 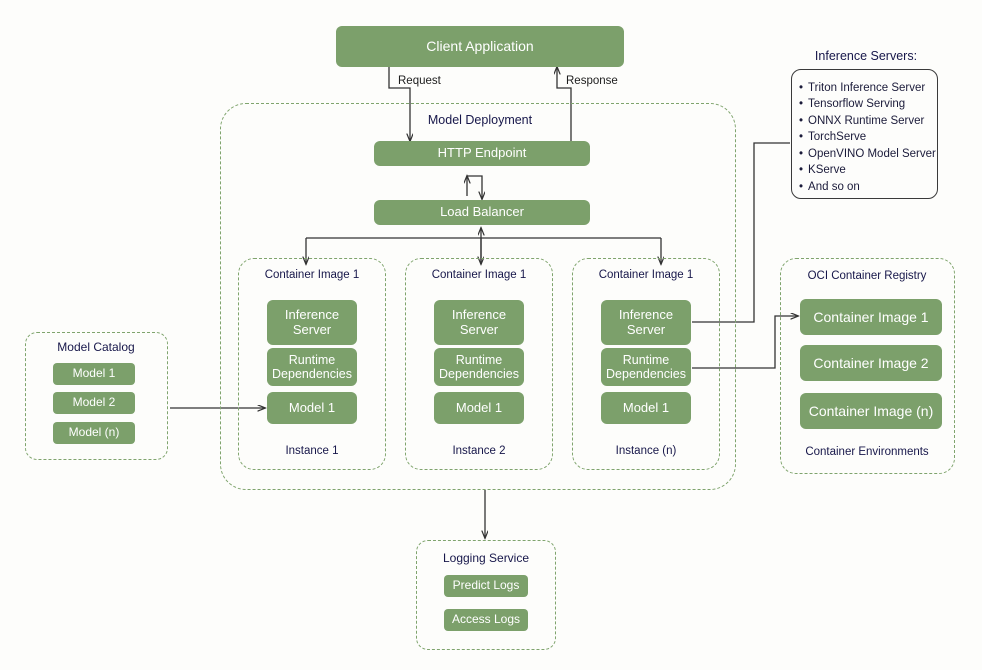 I want to click on instance-2-inference-server: Inference Server, so click(x=479, y=322).